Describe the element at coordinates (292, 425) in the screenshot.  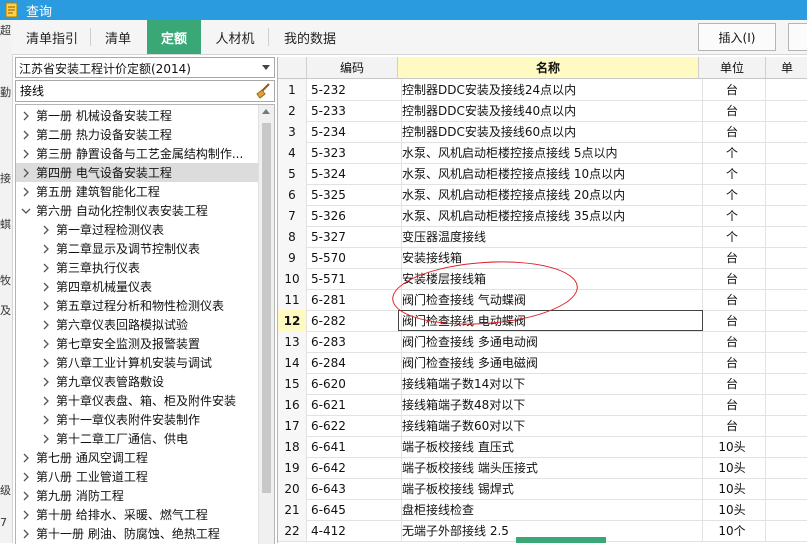
I see `row-index: 17` at that location.